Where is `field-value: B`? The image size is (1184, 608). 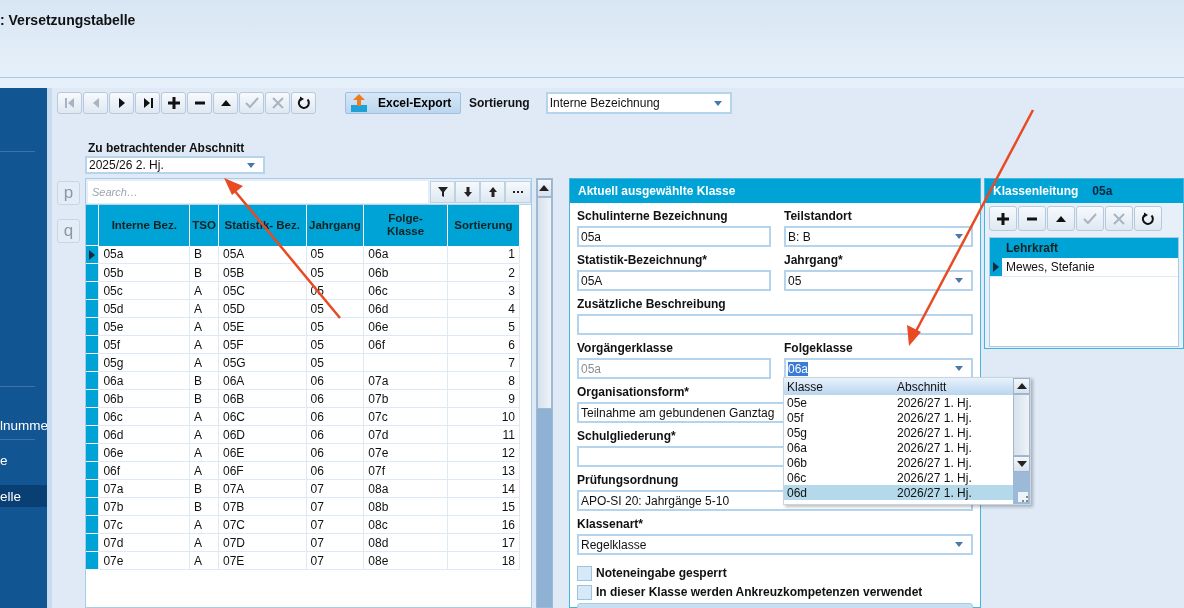 field-value: B is located at coordinates (799, 236).